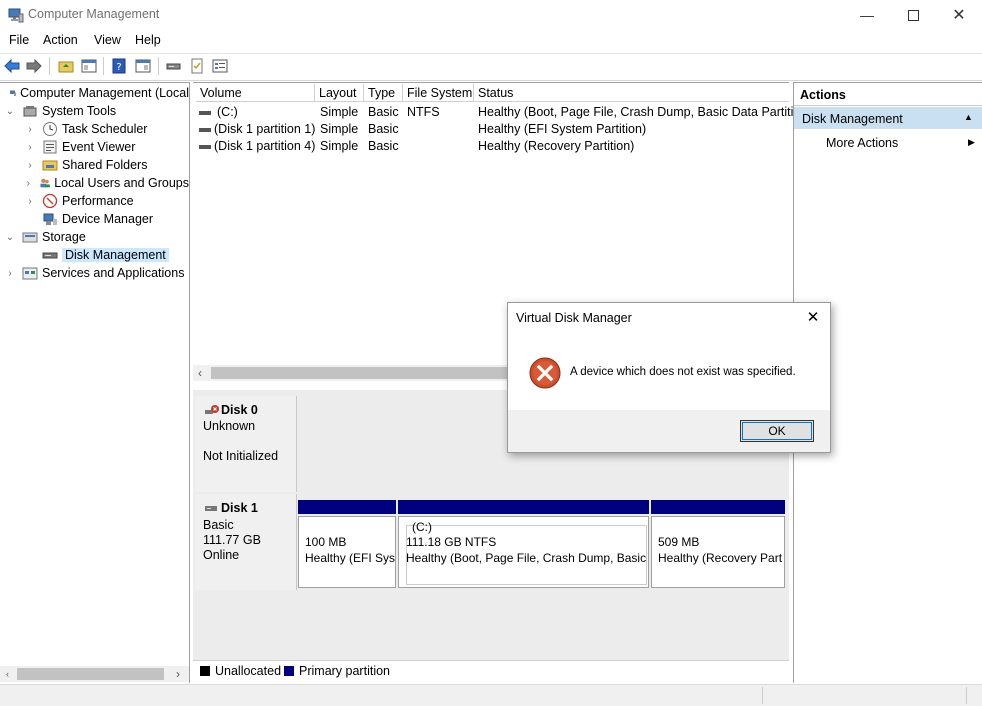 Image resolution: width=982 pixels, height=706 pixels. I want to click on help-button: ?, so click(119, 66).